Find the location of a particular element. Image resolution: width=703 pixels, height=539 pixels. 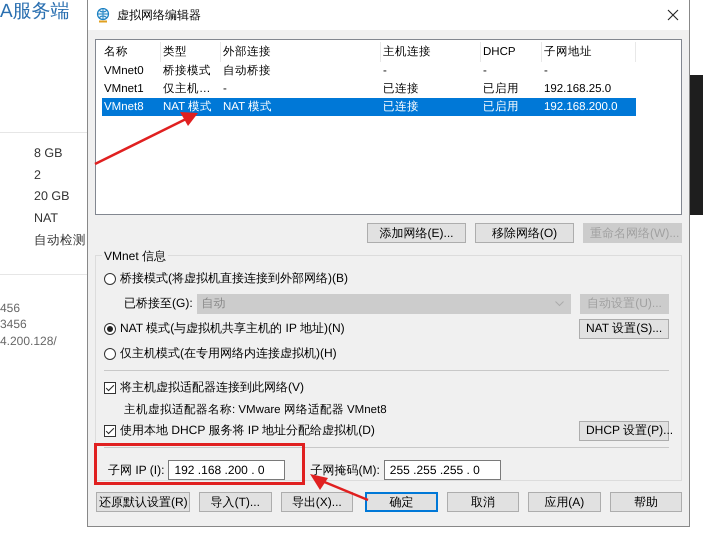

column-header: 类型 is located at coordinates (191, 52).